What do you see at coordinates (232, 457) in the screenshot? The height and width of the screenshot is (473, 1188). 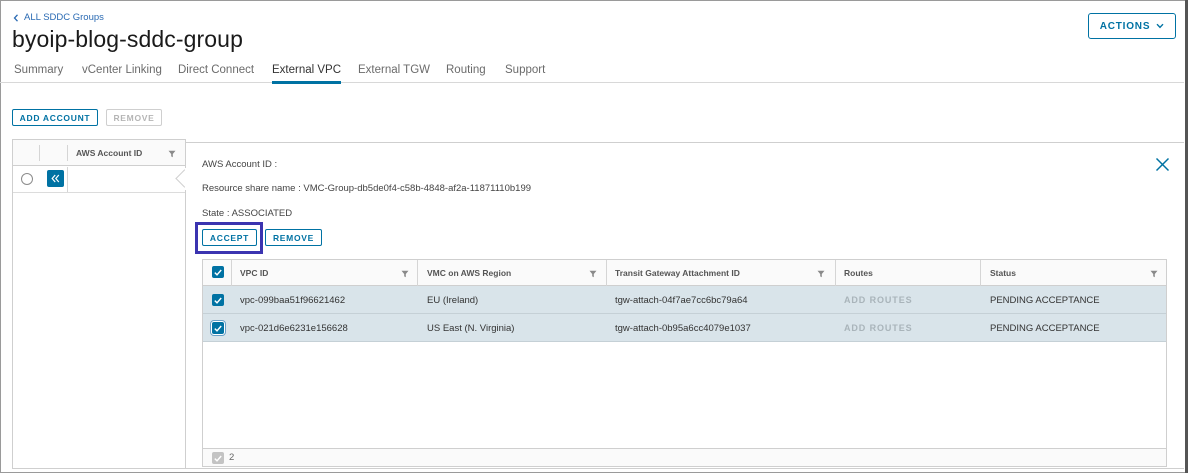 I see `selected-count: 2` at bounding box center [232, 457].